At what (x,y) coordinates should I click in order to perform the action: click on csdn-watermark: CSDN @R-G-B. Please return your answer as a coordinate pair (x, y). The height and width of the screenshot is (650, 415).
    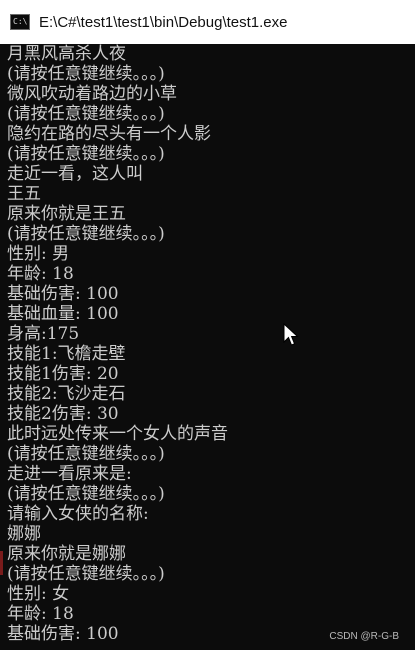
    Looking at the image, I should click on (364, 636).